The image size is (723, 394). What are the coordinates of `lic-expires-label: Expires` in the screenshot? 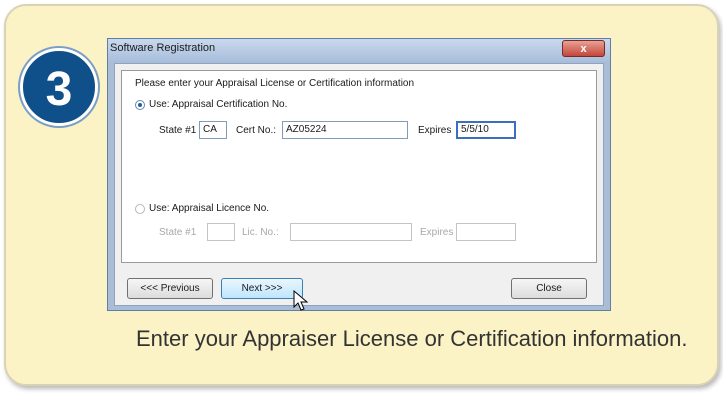 It's located at (437, 232).